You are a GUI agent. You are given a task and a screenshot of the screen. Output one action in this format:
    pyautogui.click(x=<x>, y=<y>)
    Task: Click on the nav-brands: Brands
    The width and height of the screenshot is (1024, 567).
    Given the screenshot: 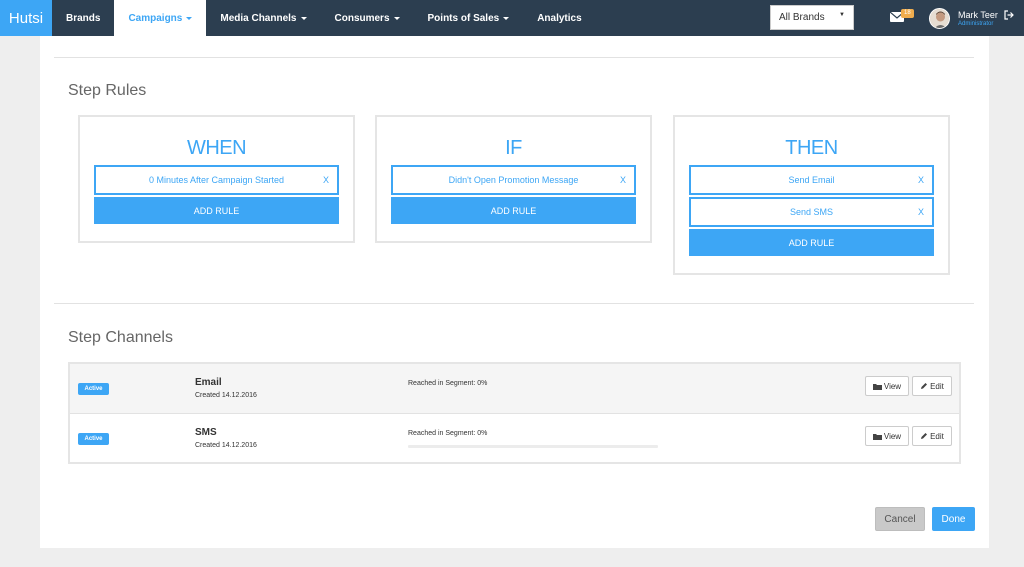 What is the action you would take?
    pyautogui.click(x=83, y=18)
    